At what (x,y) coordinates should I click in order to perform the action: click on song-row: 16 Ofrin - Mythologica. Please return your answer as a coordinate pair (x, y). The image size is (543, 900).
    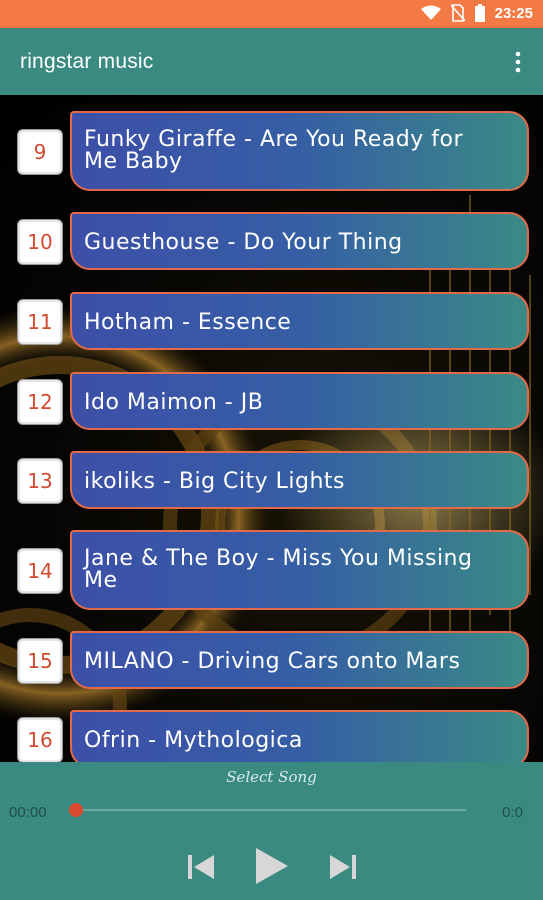
    Looking at the image, I should click on (271, 736).